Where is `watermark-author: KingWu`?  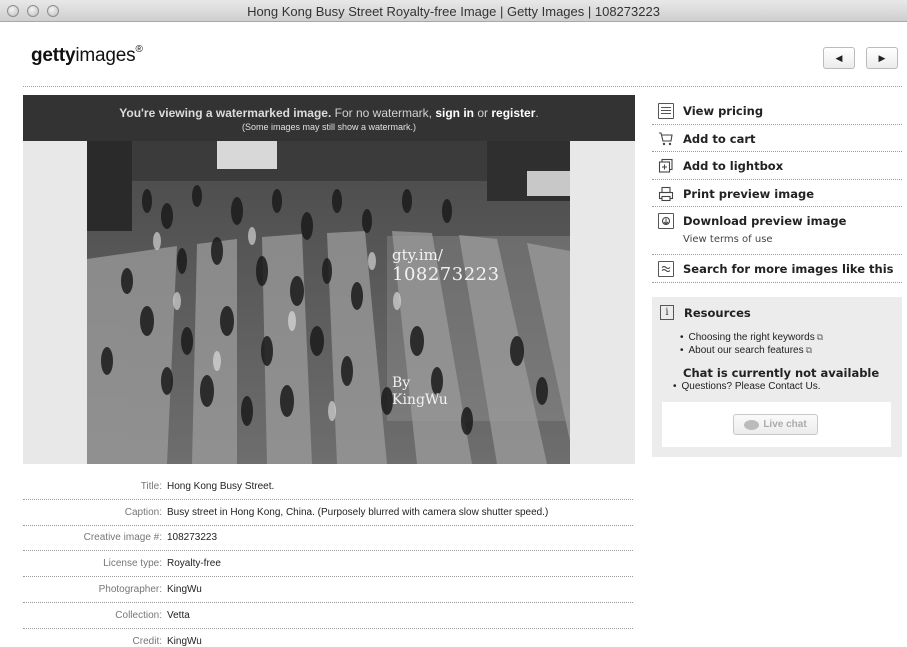
watermark-author: KingWu is located at coordinates (420, 400).